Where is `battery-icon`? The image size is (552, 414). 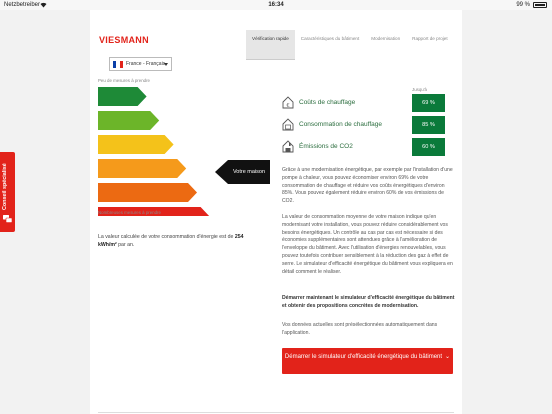
battery-icon is located at coordinates (540, 5).